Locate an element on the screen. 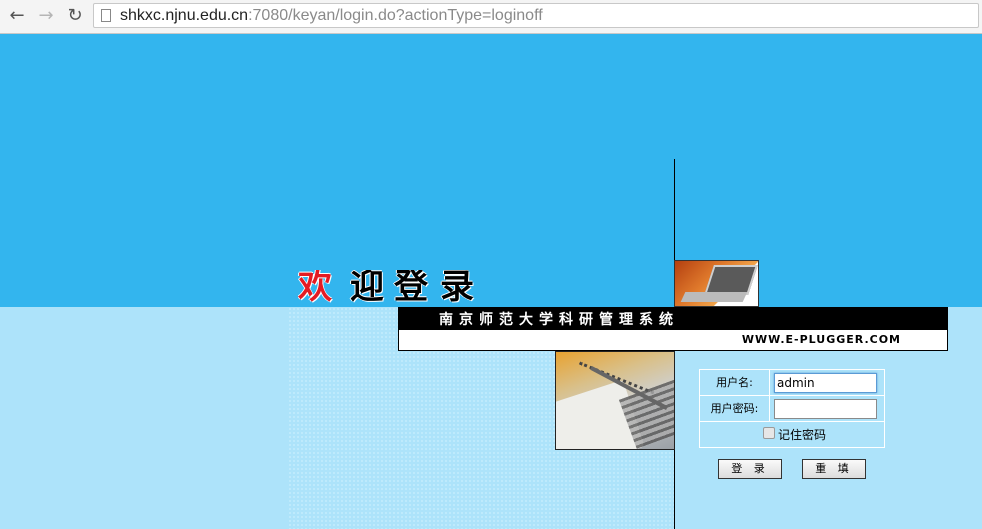 This screenshot has width=982, height=529. welcome-char: 登 is located at coordinates (411, 288).